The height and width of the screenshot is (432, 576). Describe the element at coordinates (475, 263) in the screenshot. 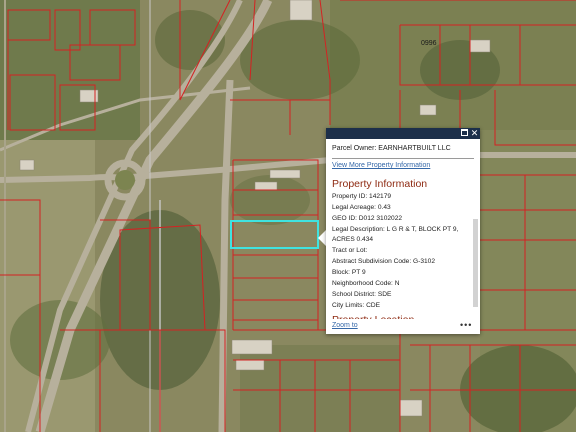

I see `popup-scrollbar` at that location.